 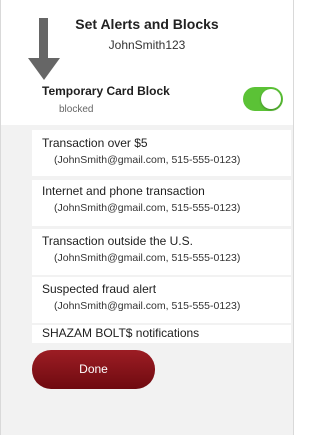 What do you see at coordinates (106, 91) in the screenshot?
I see `temporary-card-block-label: Temporary Card Block` at bounding box center [106, 91].